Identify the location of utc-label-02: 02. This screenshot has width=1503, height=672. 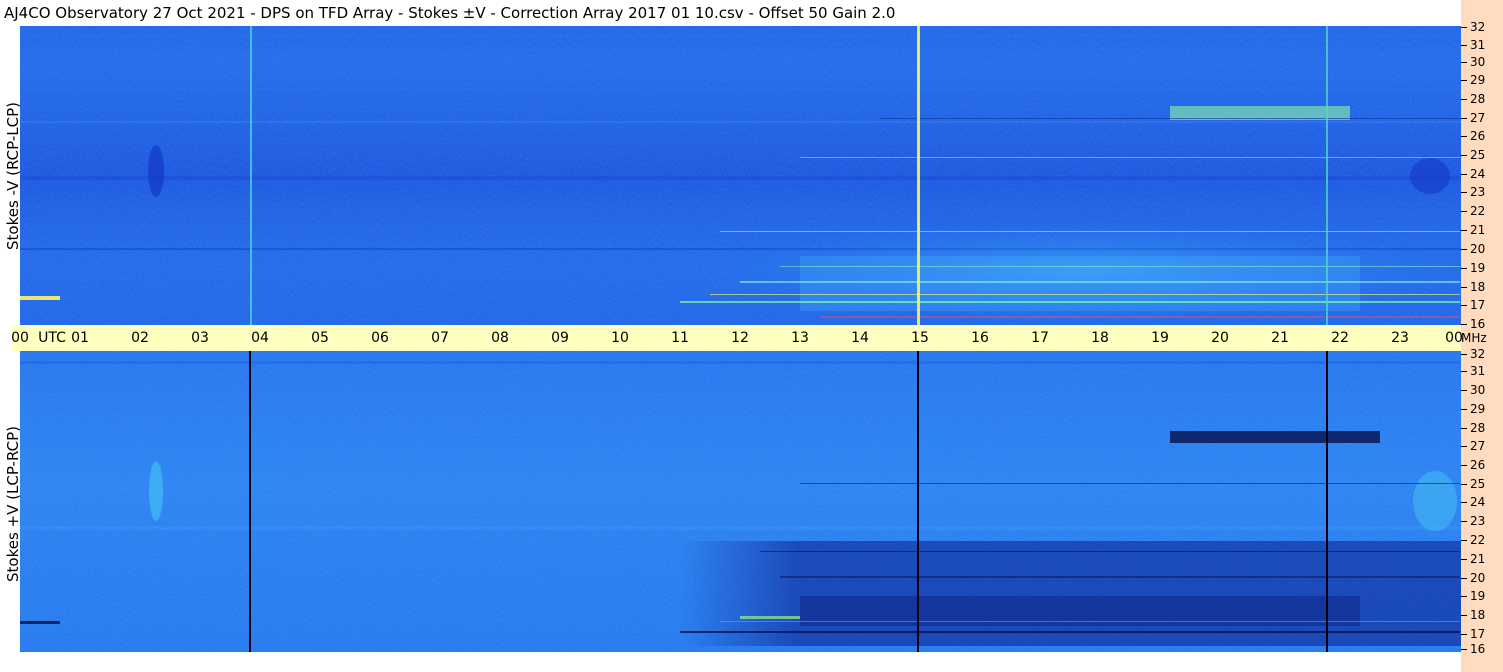
(140, 338).